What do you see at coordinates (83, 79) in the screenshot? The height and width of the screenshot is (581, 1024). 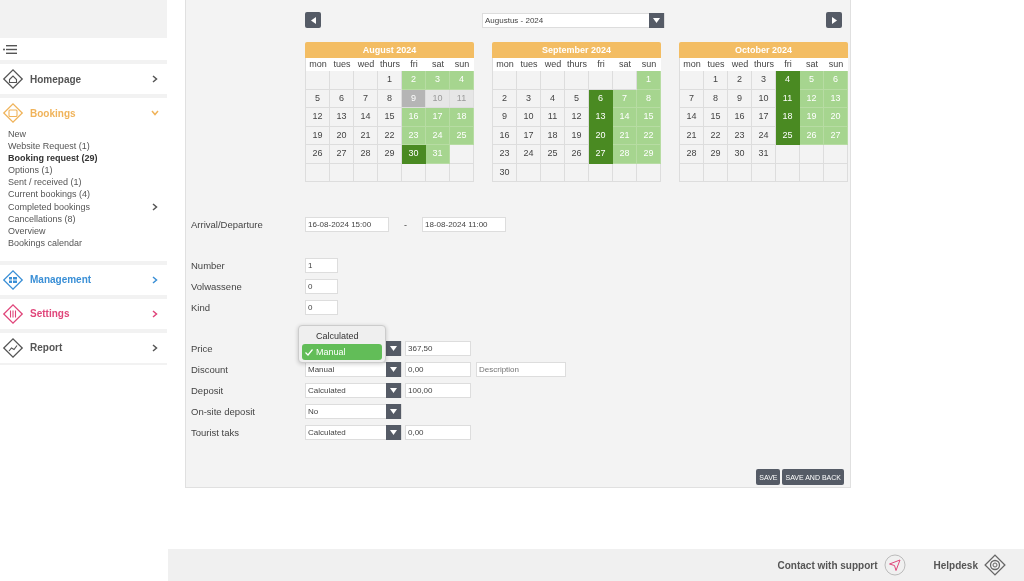 I see `sidebar-item: Homepage` at bounding box center [83, 79].